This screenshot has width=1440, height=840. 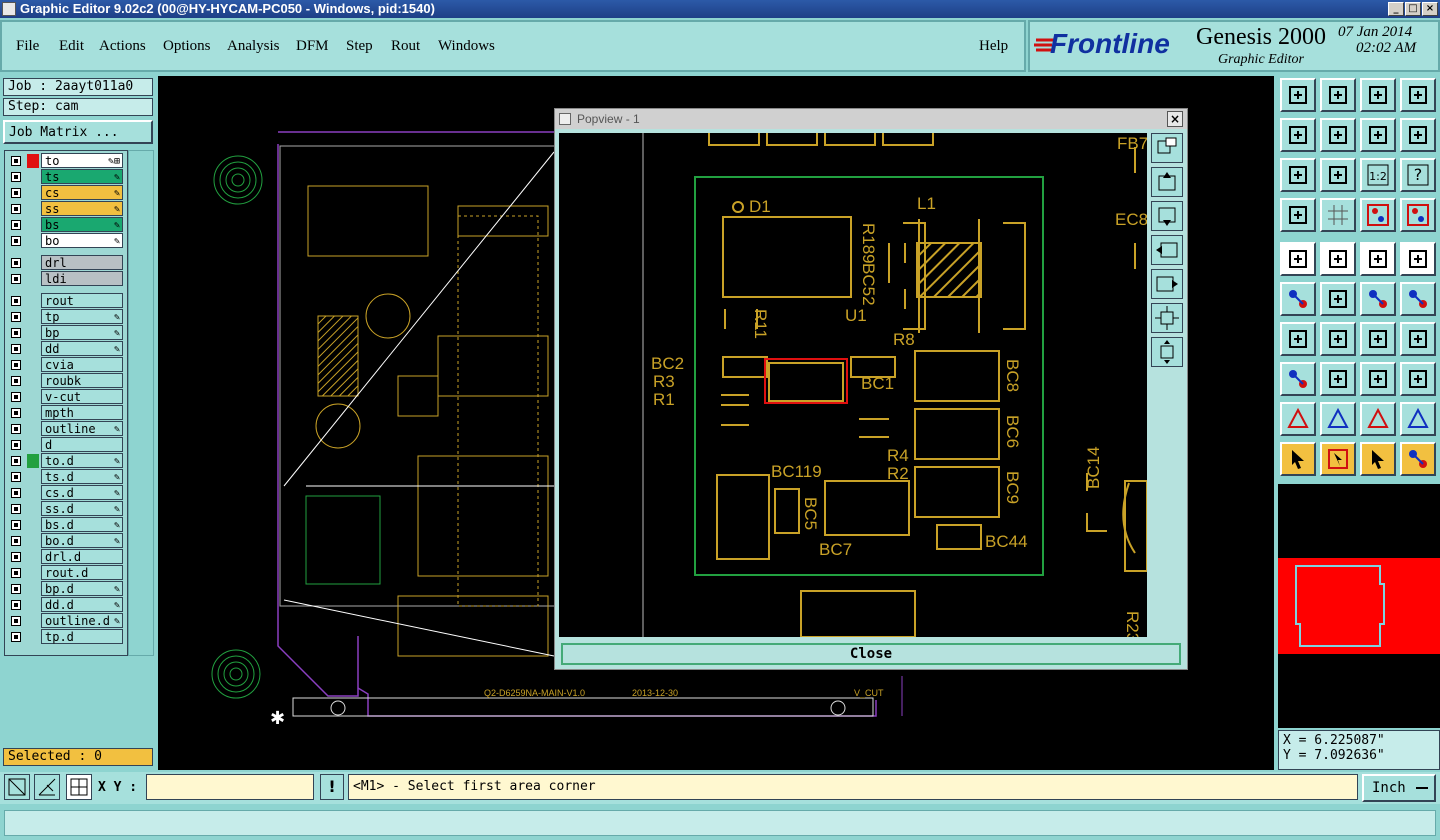 I want to click on layer-row-to-d: to.d ✎, so click(x=66, y=461).